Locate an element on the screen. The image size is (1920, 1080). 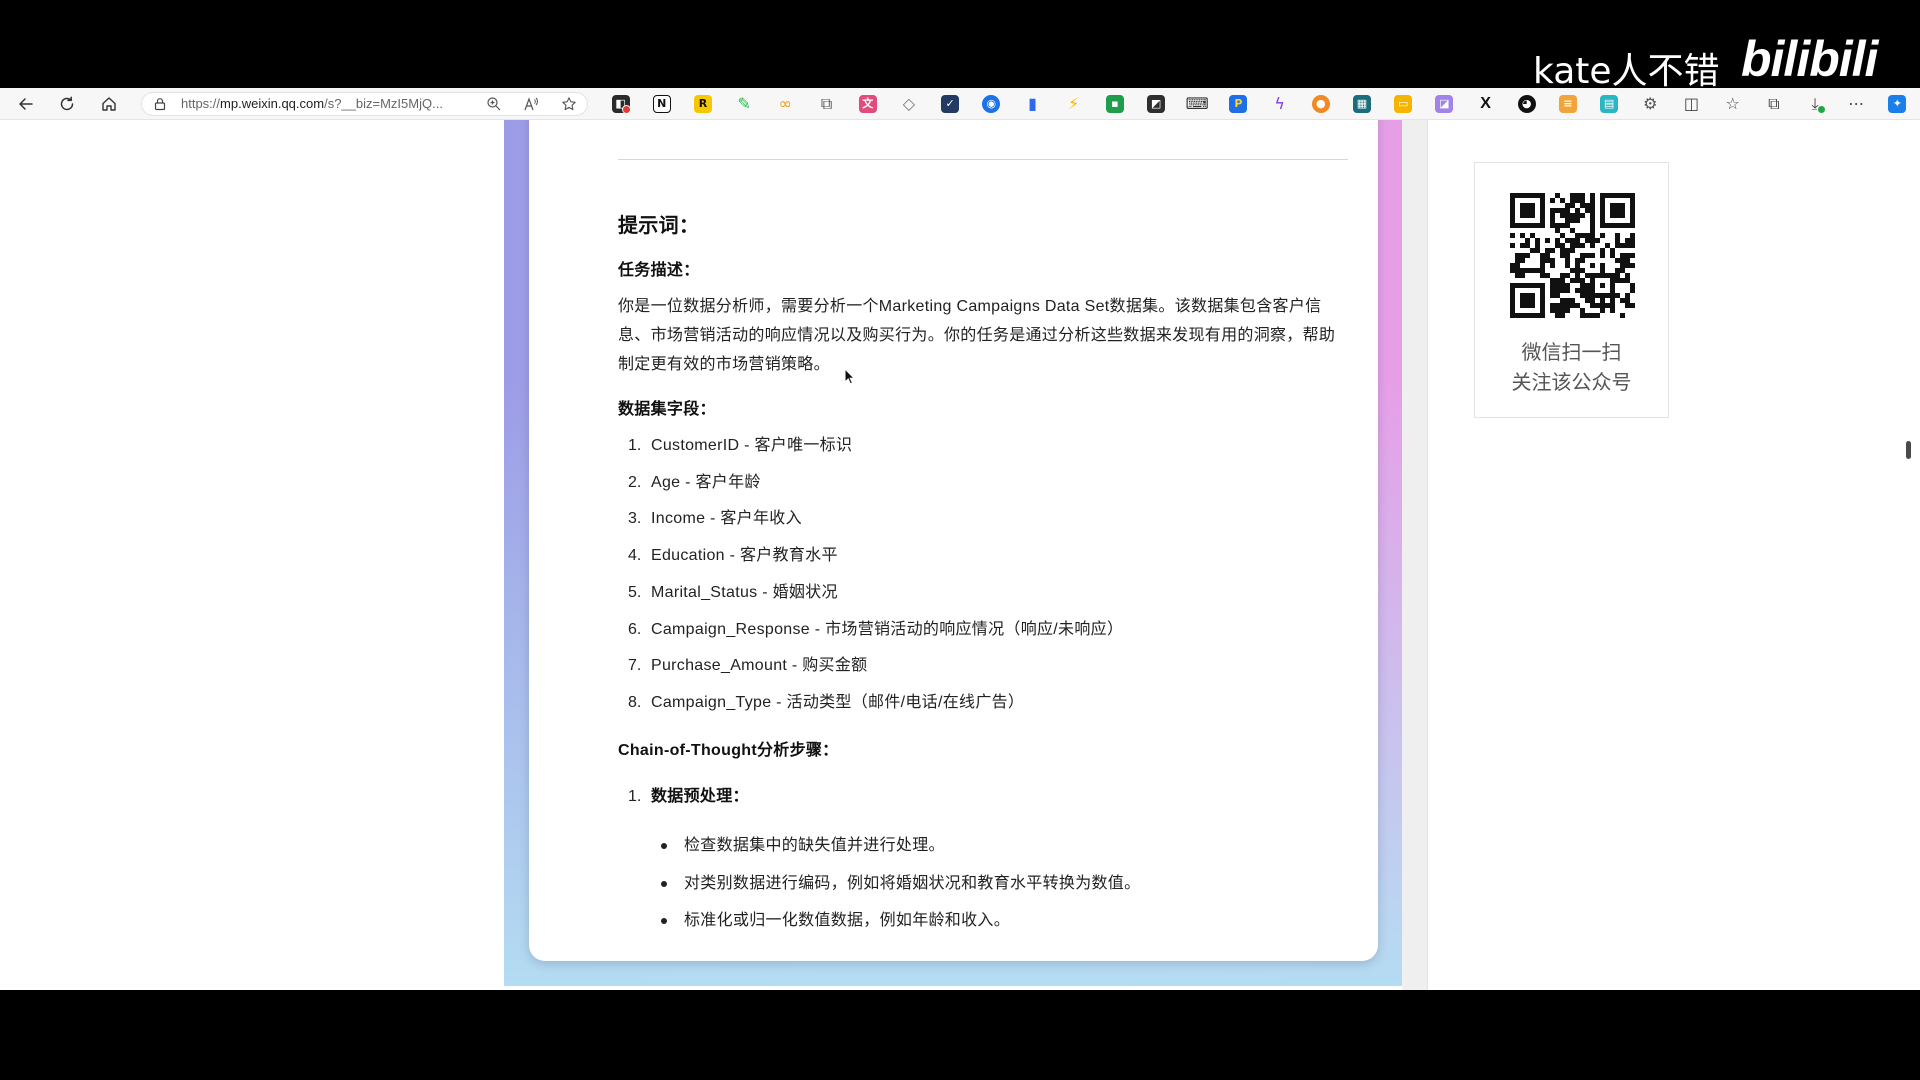
bar-chart-icon-glyph: ▮ is located at coordinates (1032, 103).